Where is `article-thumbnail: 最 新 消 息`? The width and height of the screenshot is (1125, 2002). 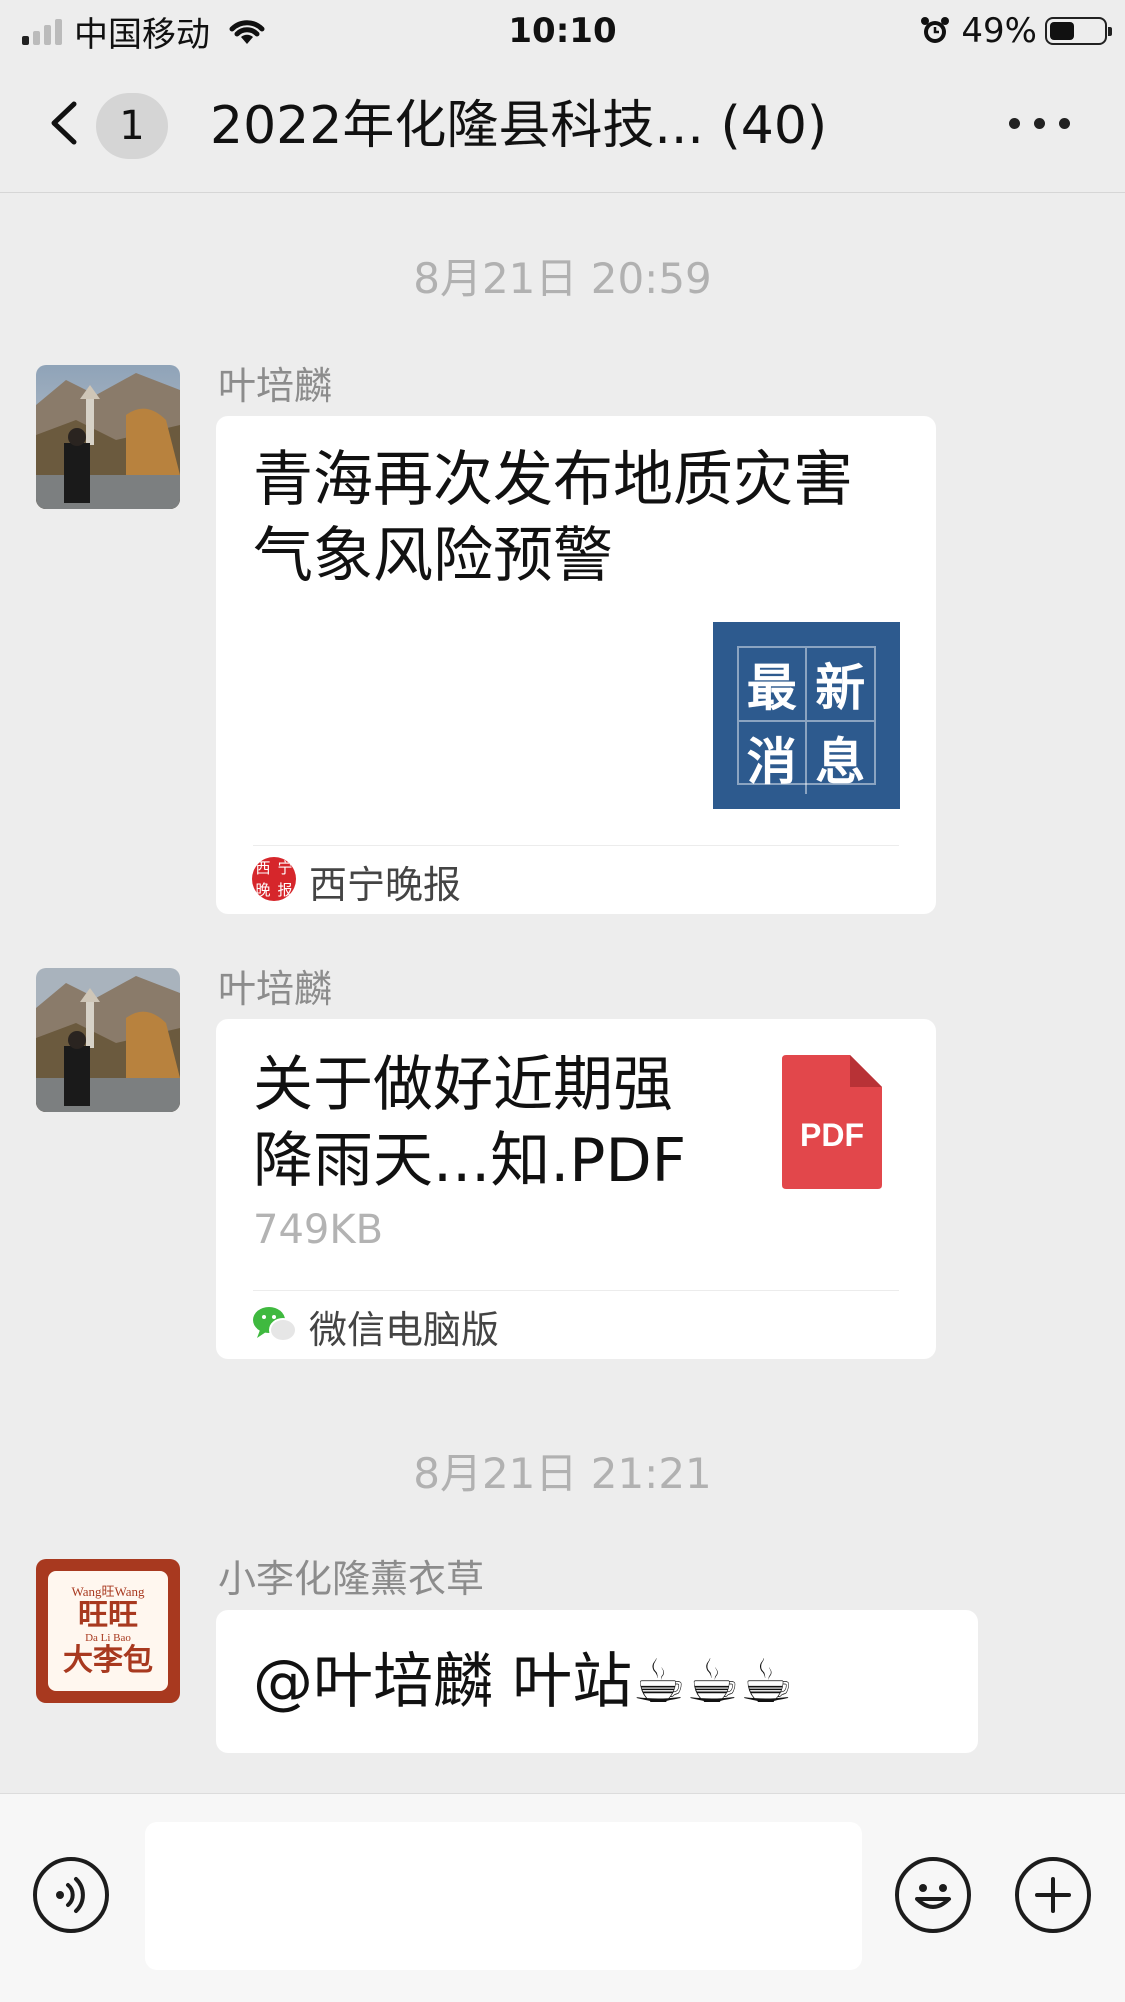
article-thumbnail: 最 新 消 息 is located at coordinates (806, 715).